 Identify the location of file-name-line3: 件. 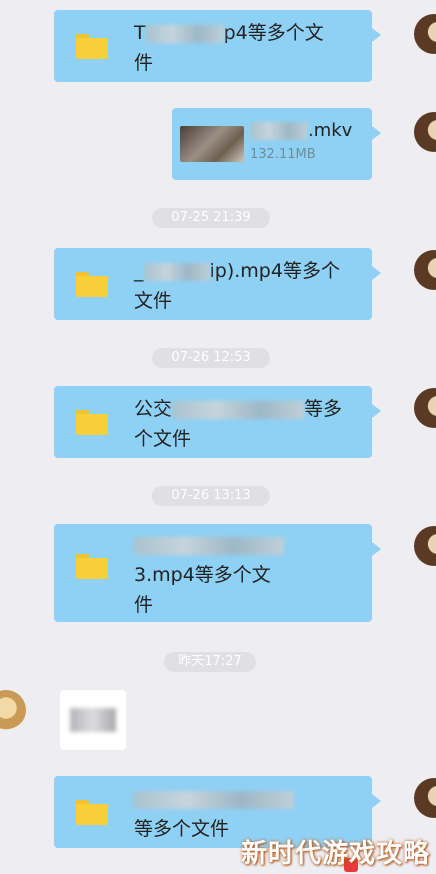
(144, 605).